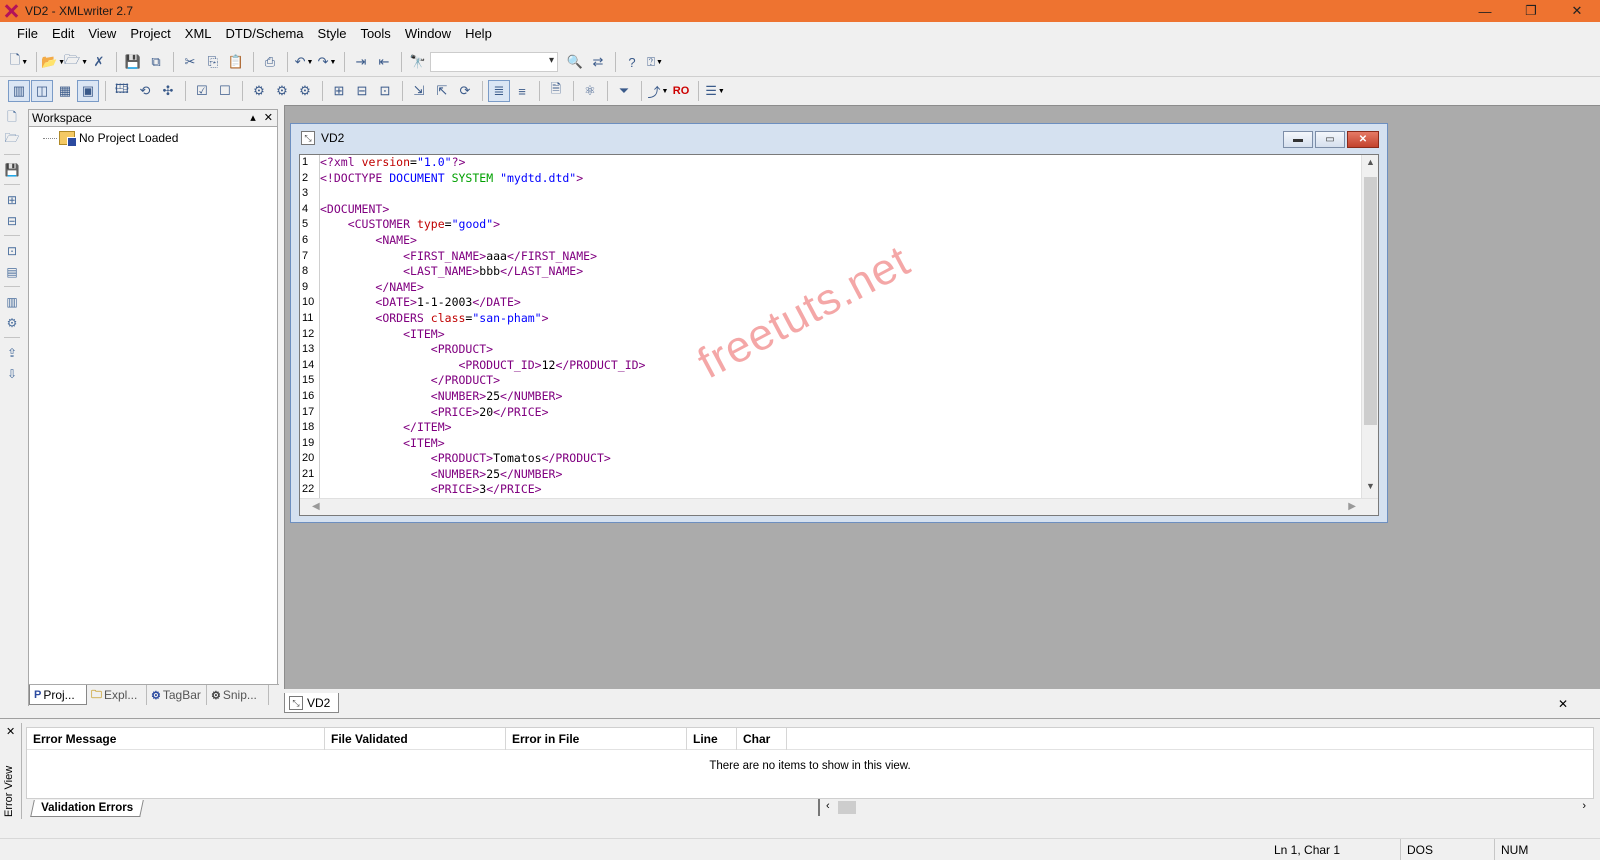 Image resolution: width=1600 pixels, height=860 pixels. Describe the element at coordinates (841, 179) in the screenshot. I see `code-line: <!DOCTYPE DOCUMENT SYSTEM "mydtd.dtd">` at that location.